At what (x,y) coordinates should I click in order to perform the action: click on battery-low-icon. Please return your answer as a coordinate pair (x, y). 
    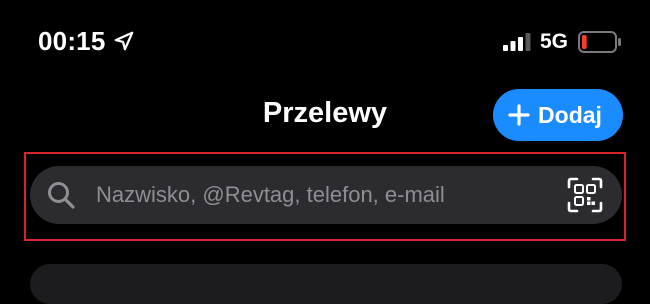
    Looking at the image, I should click on (599, 42).